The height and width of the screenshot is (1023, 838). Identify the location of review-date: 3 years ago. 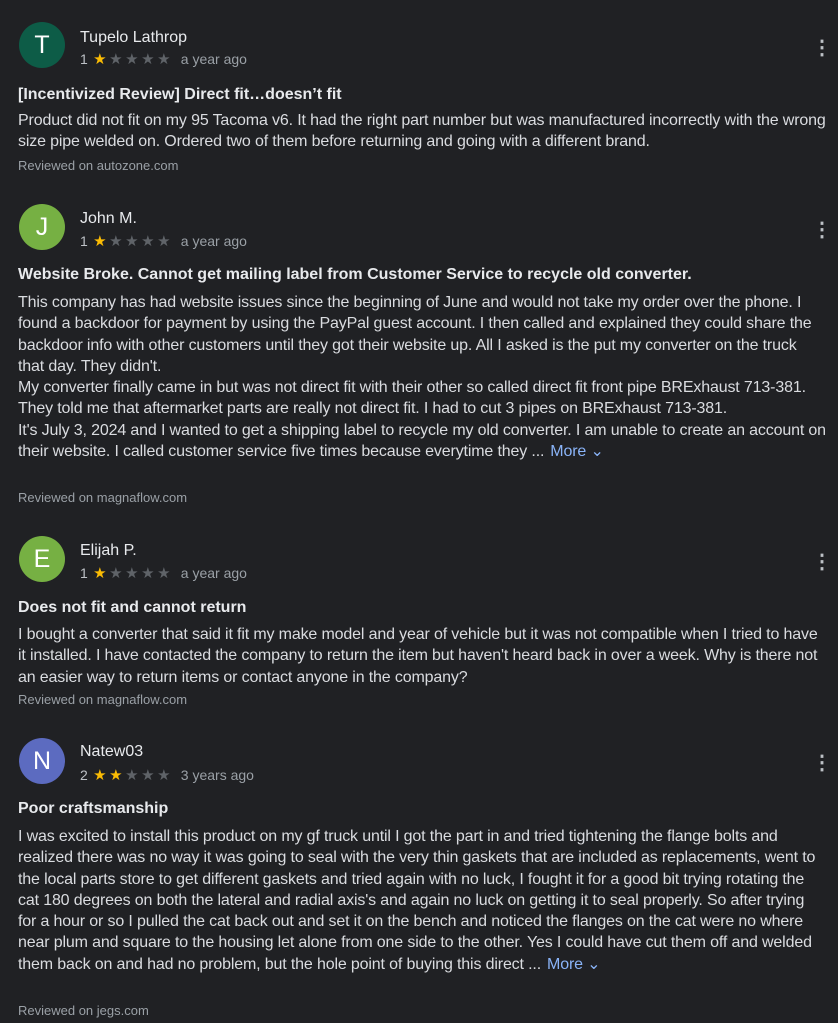
(217, 775).